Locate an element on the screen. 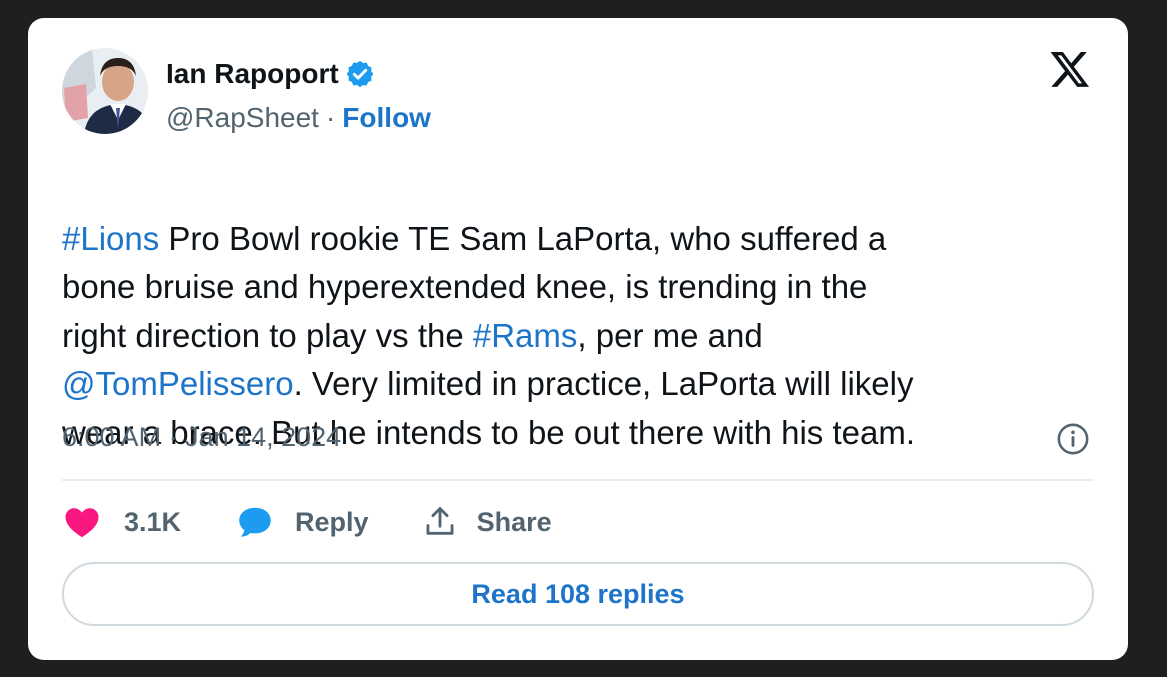 This screenshot has height=677, width=1167. avatar is located at coordinates (105, 91).